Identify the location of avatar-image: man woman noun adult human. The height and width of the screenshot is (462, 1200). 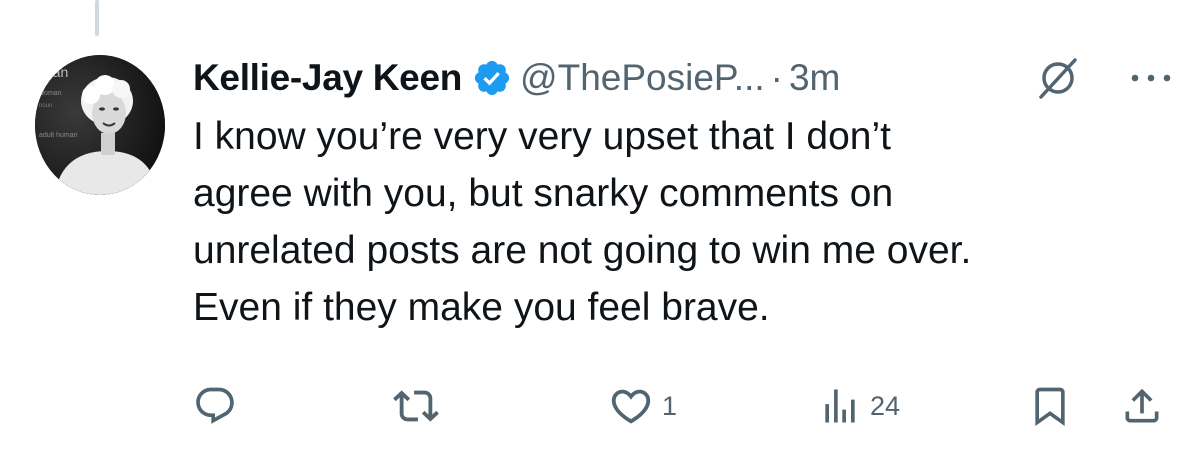
(100, 125).